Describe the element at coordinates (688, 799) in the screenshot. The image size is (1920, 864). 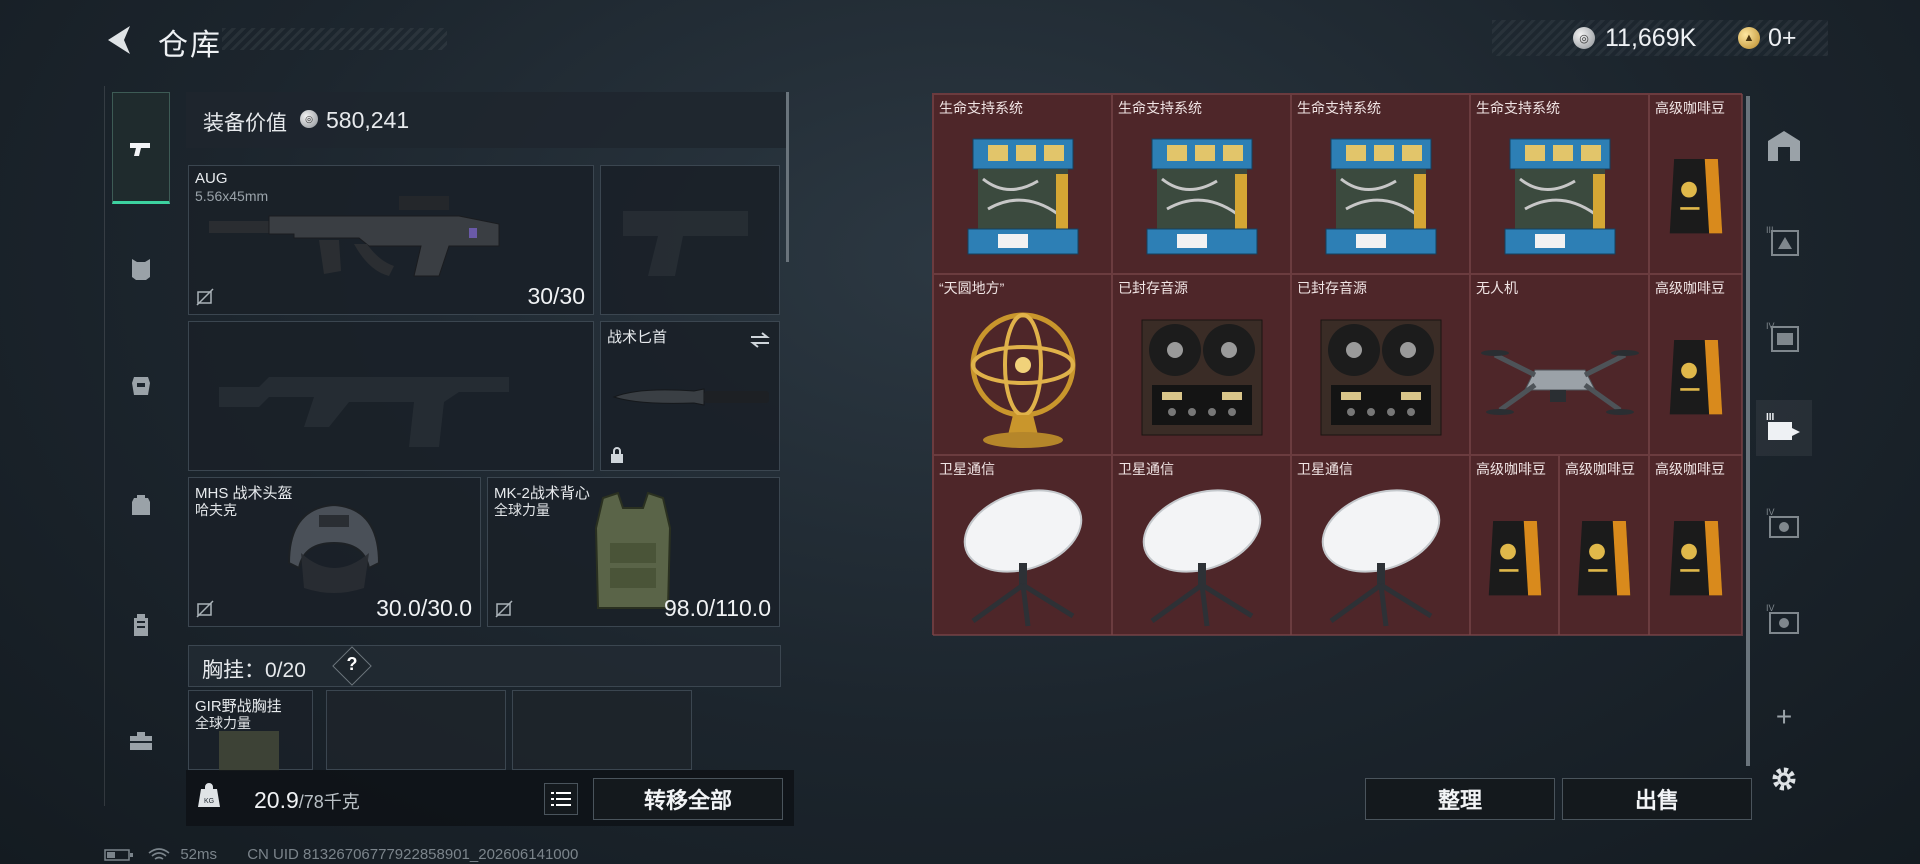
I see `transfer-all-button: 转移全部` at that location.